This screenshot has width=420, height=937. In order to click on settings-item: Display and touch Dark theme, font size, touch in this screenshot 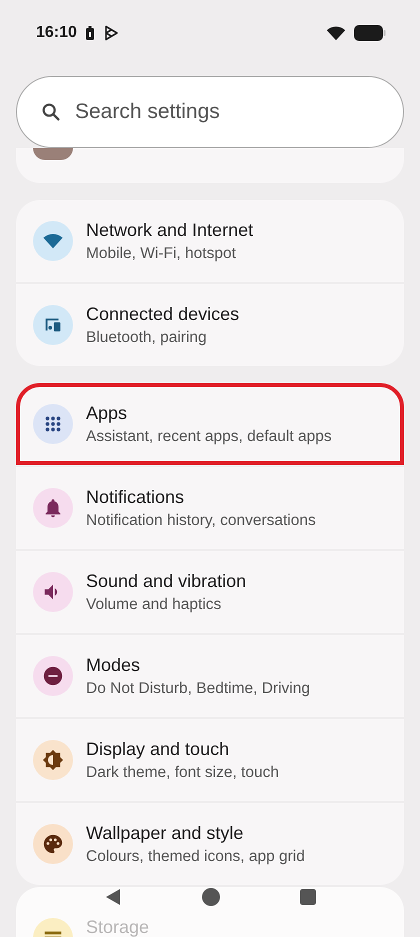, I will do `click(210, 760)`.